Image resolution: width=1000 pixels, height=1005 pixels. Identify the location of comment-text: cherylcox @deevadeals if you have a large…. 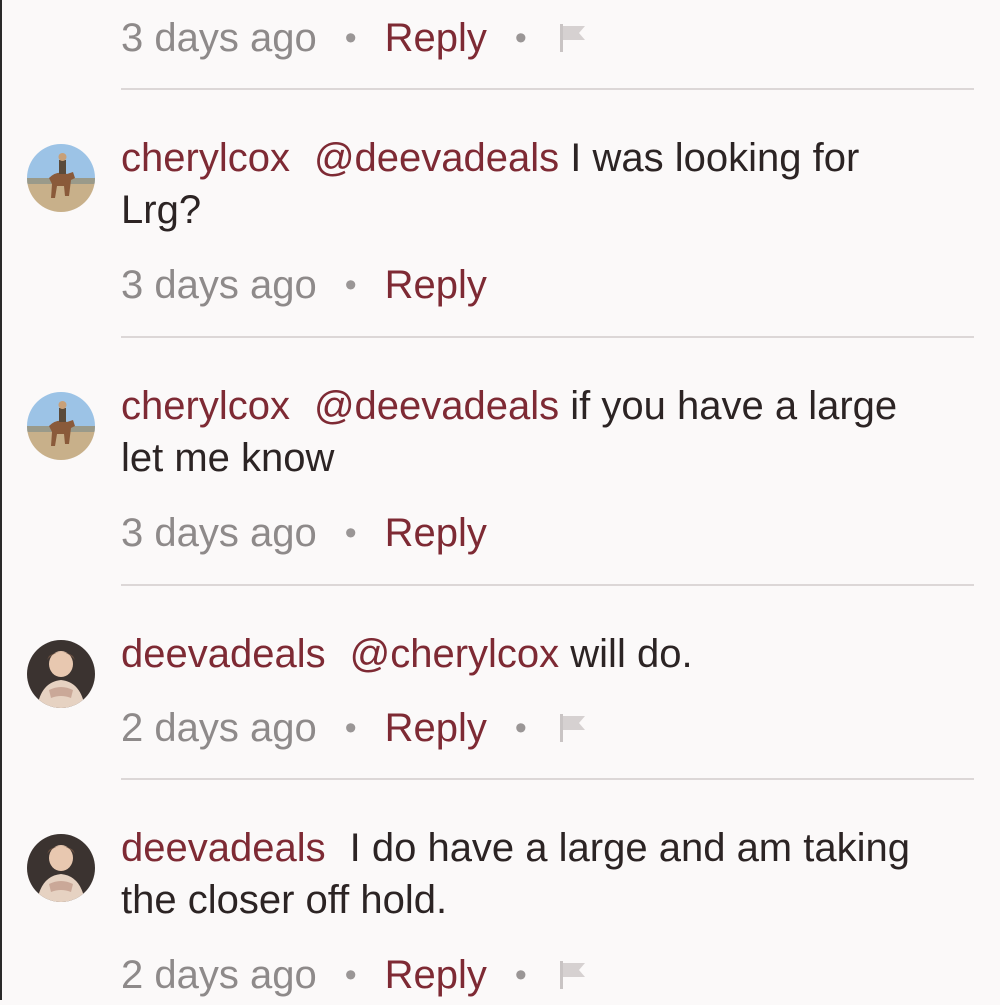
(531, 432).